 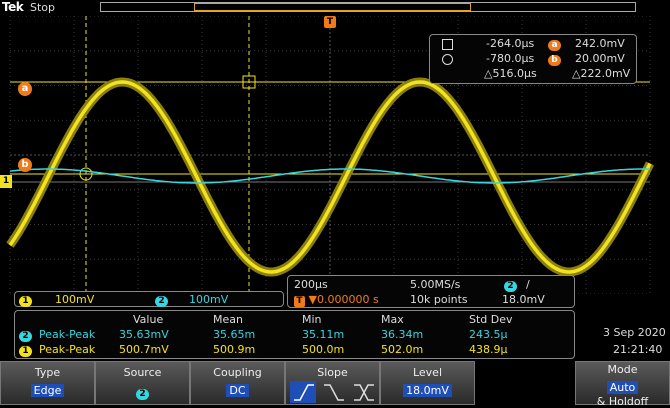 What do you see at coordinates (525, 383) in the screenshot?
I see `menu-spacer` at bounding box center [525, 383].